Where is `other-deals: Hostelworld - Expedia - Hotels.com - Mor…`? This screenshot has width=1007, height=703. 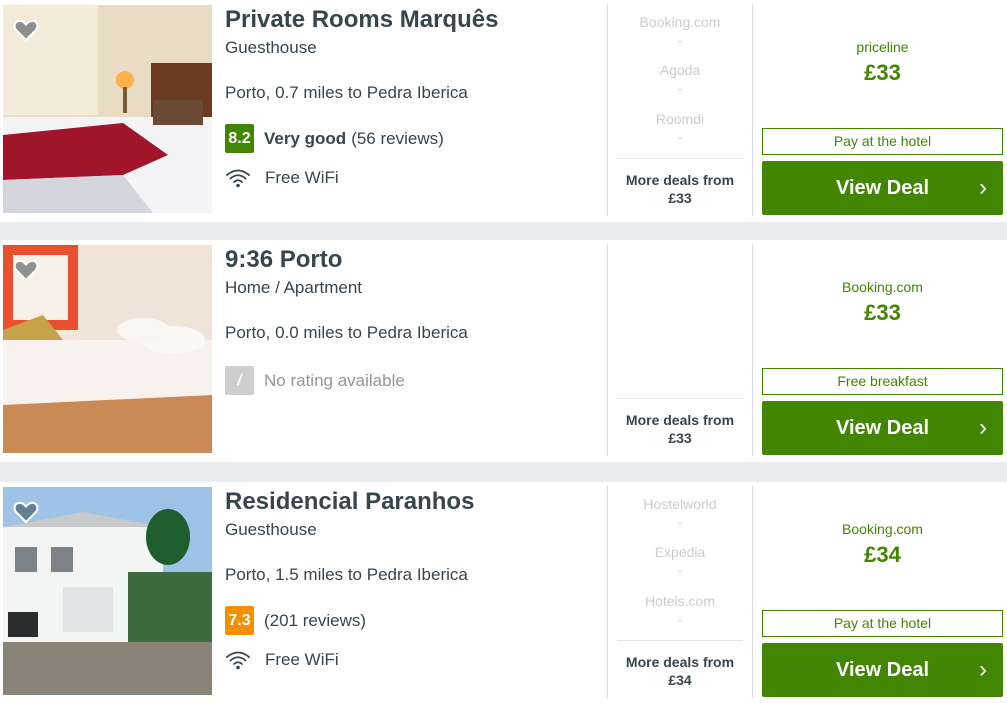
other-deals: Hostelworld - Expedia - Hotels.com - Mor… is located at coordinates (680, 592).